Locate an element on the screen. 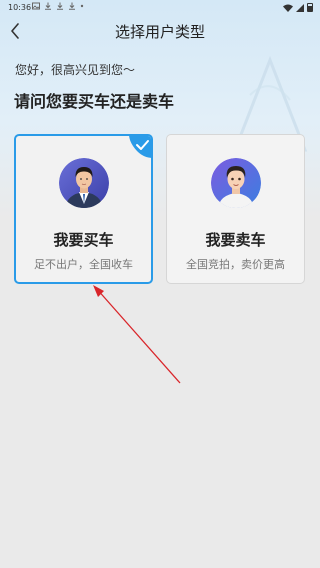 The width and height of the screenshot is (320, 568). status-system-icons is located at coordinates (298, 7).